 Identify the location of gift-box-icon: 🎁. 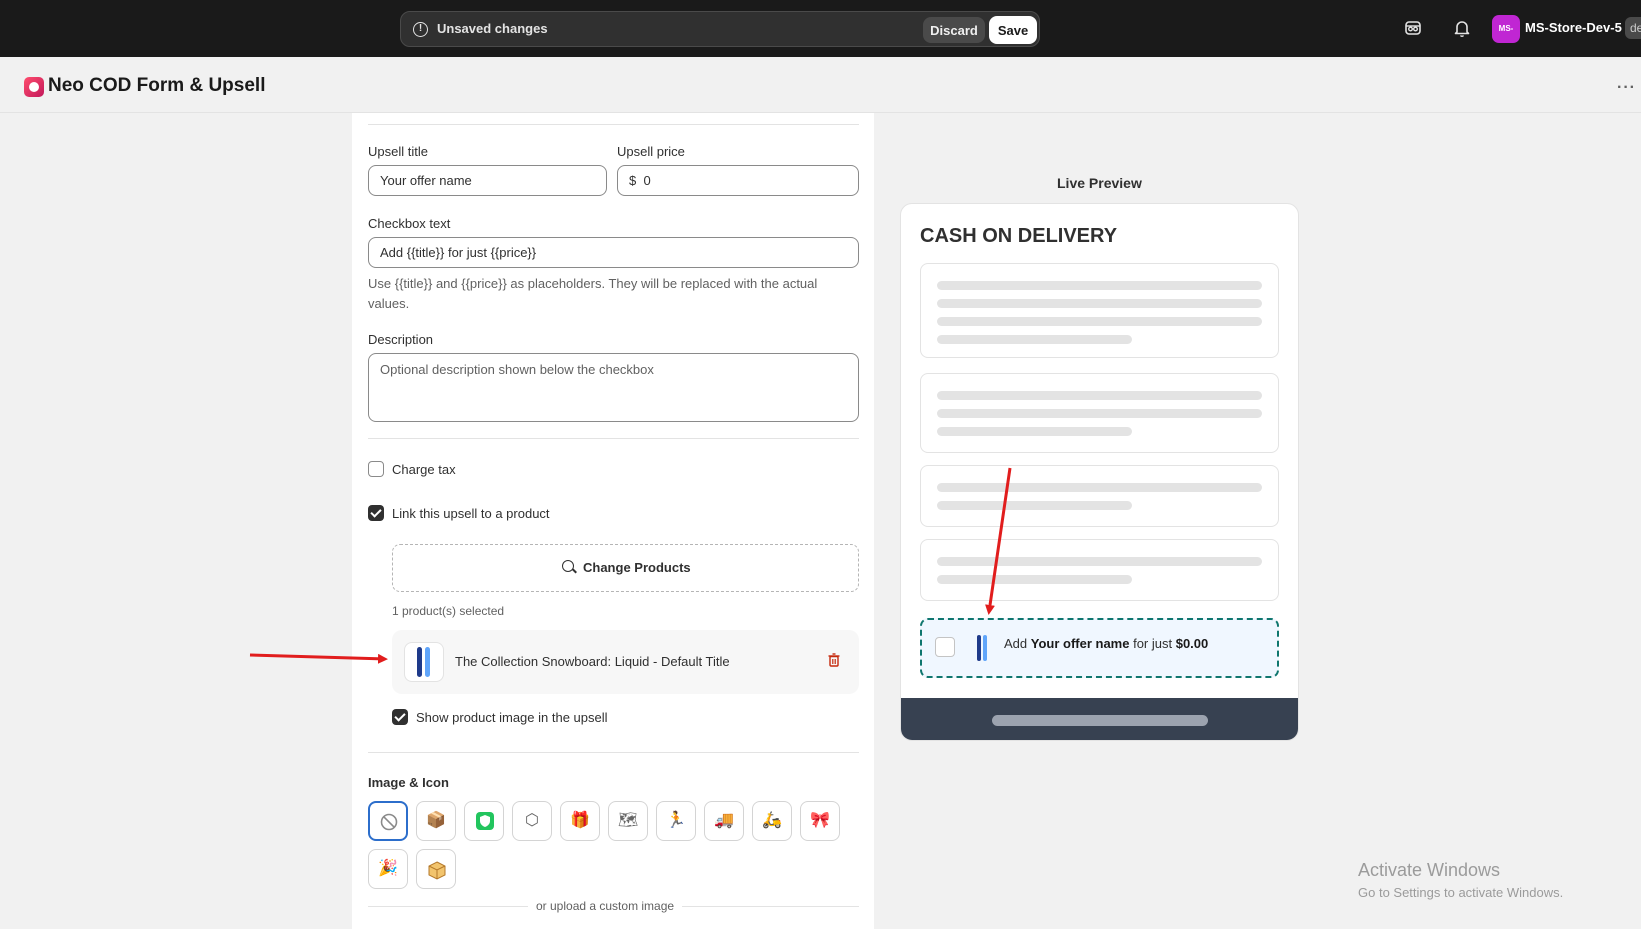
(580, 820).